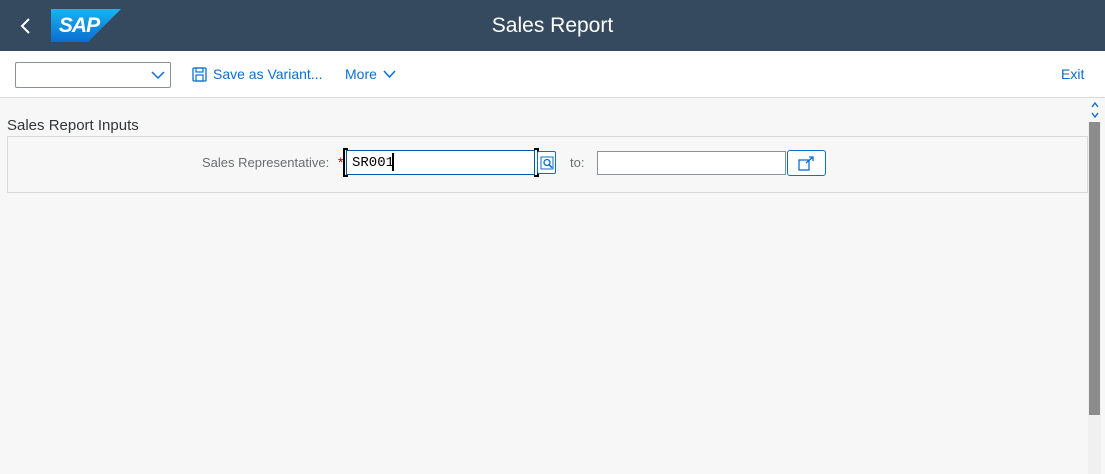 Image resolution: width=1105 pixels, height=474 pixels. Describe the element at coordinates (361, 74) in the screenshot. I see `more-label: More` at that location.